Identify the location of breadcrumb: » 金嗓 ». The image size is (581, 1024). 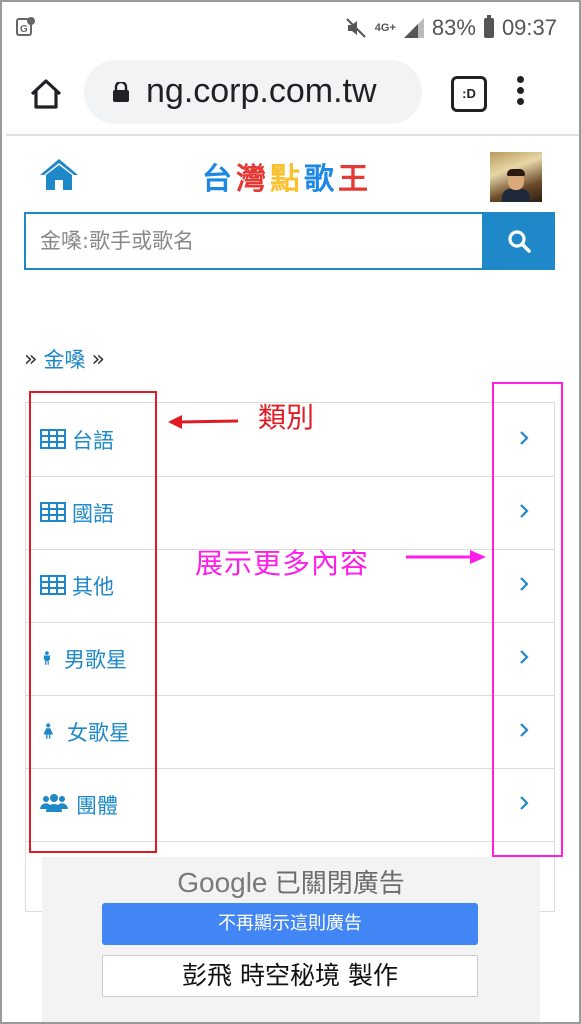
(64, 359).